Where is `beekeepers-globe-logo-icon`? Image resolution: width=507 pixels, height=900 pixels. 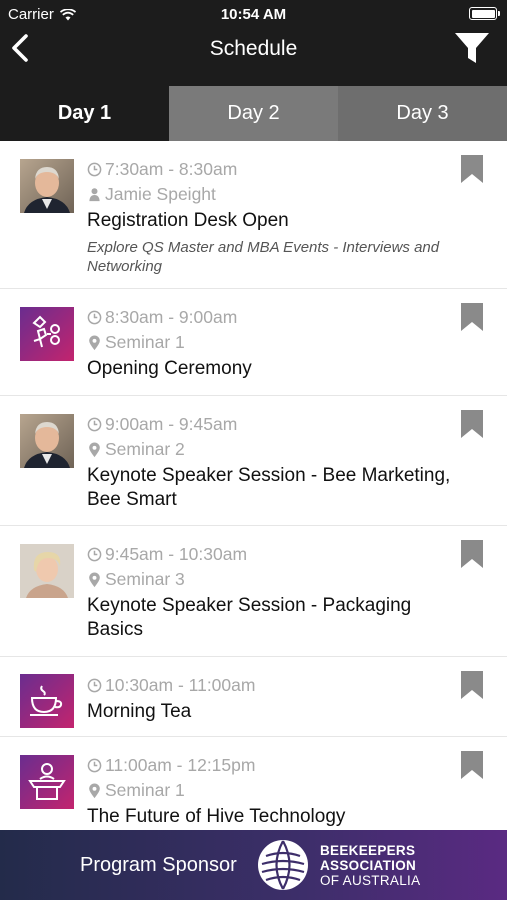
beekeepers-globe-logo-icon is located at coordinates (283, 865).